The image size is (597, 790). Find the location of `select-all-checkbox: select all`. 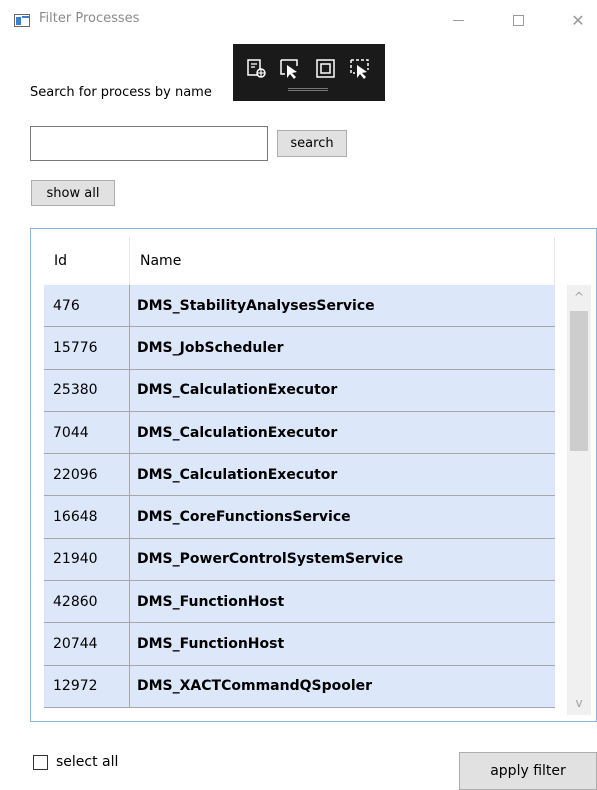

select-all-checkbox: select all is located at coordinates (75, 762).